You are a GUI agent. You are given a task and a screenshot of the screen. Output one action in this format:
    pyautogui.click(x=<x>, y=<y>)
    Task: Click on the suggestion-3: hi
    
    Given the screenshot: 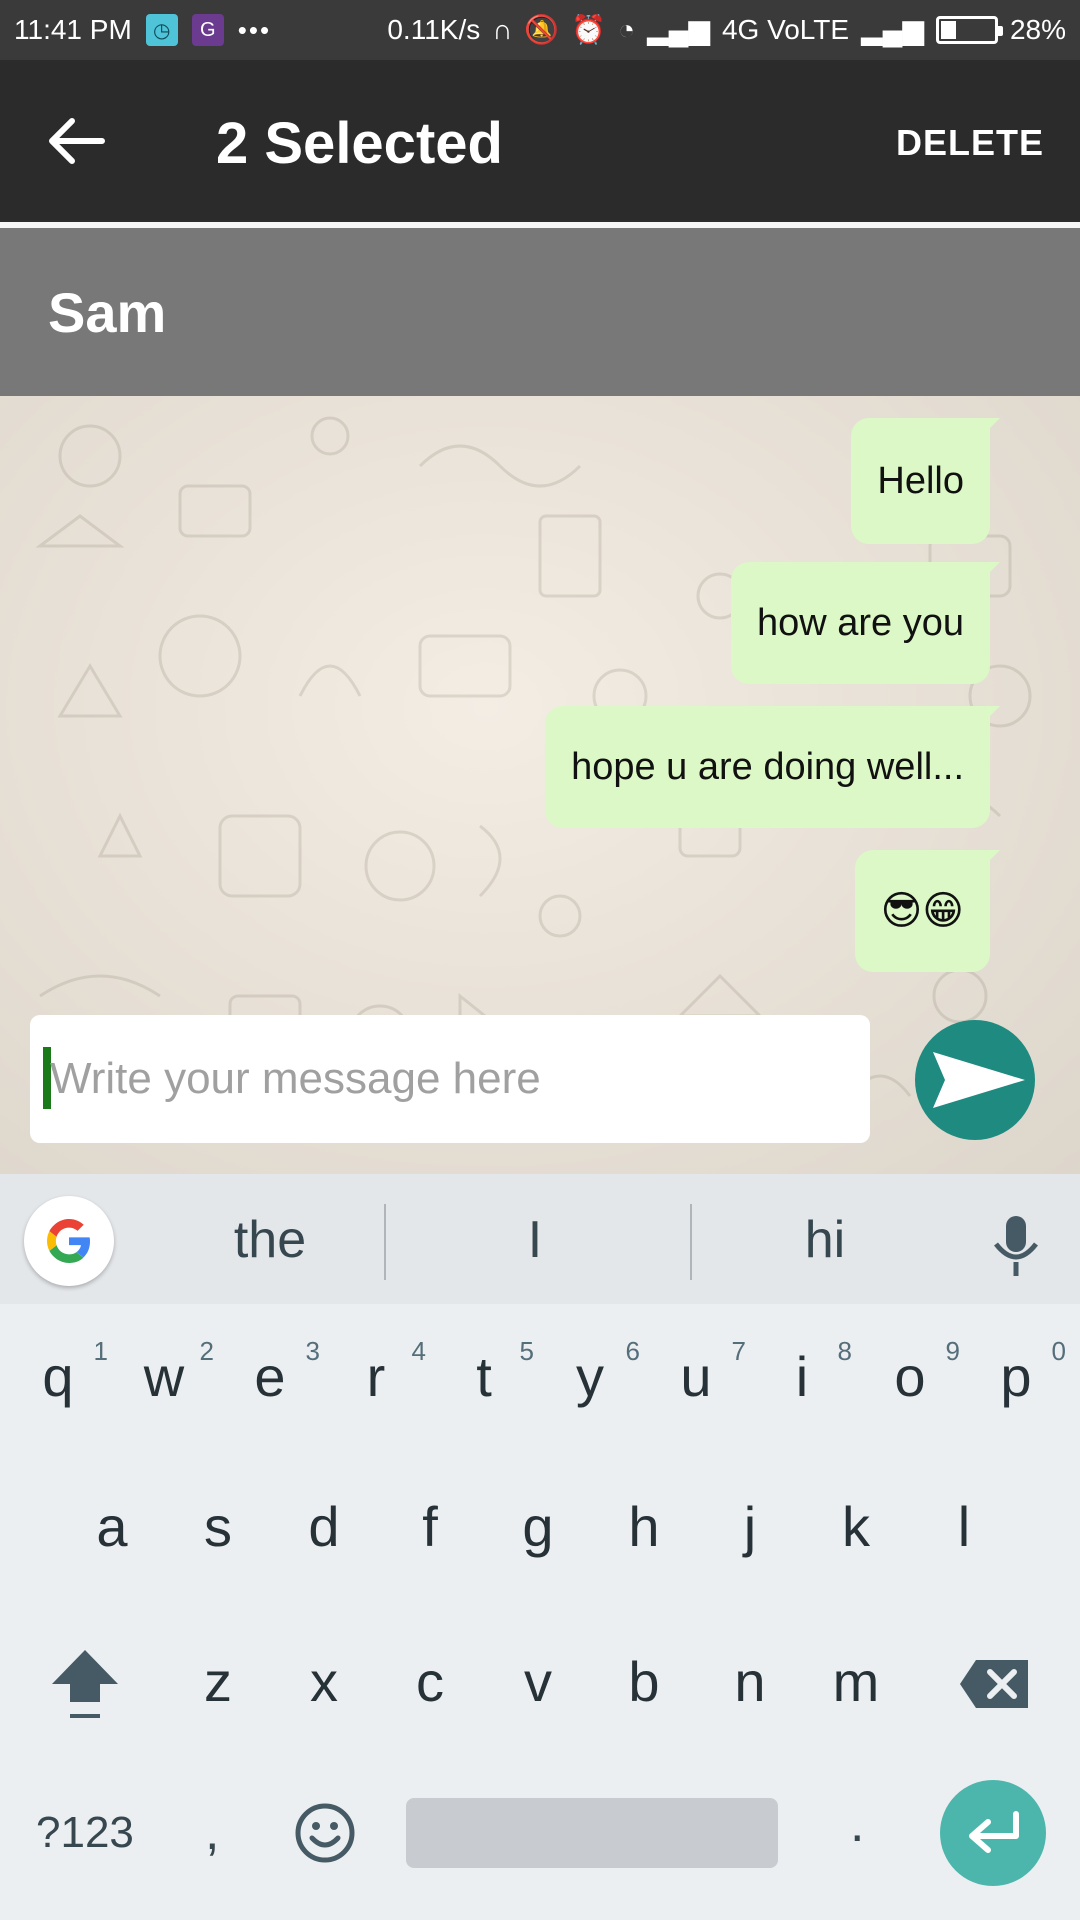 What is the action you would take?
    pyautogui.click(x=825, y=1240)
    